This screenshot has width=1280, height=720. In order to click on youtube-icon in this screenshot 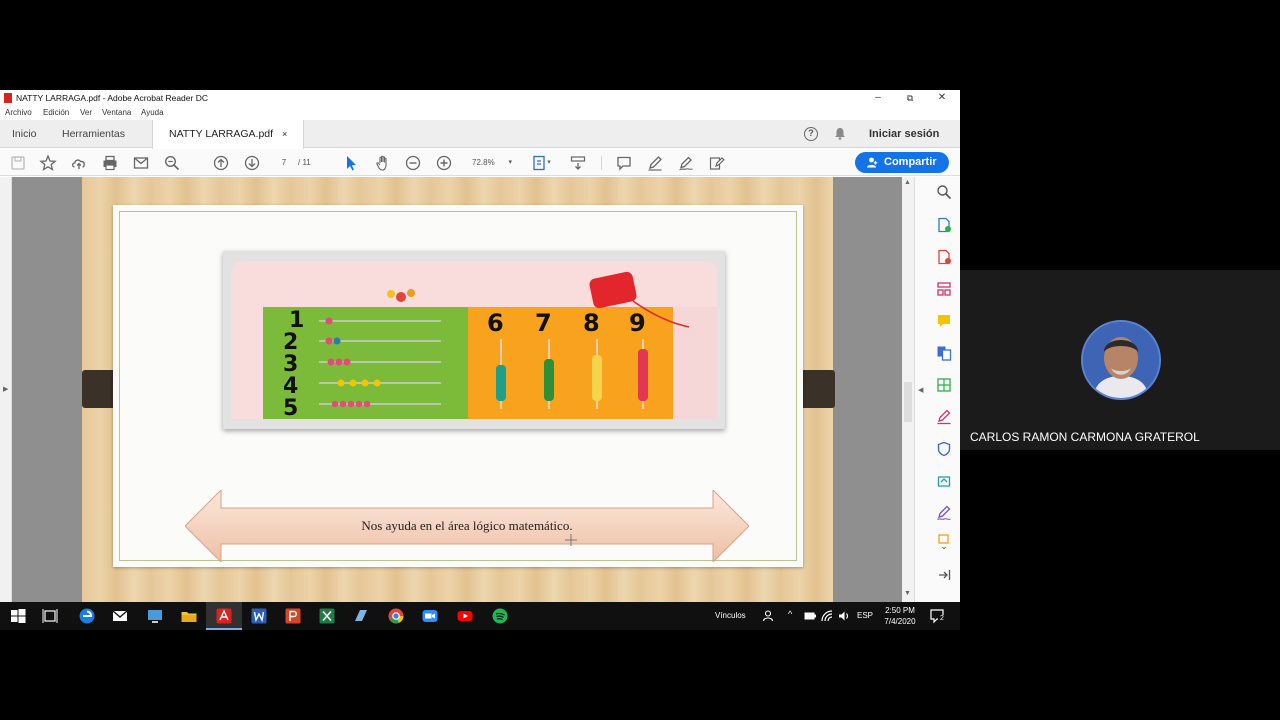, I will do `click(465, 616)`.